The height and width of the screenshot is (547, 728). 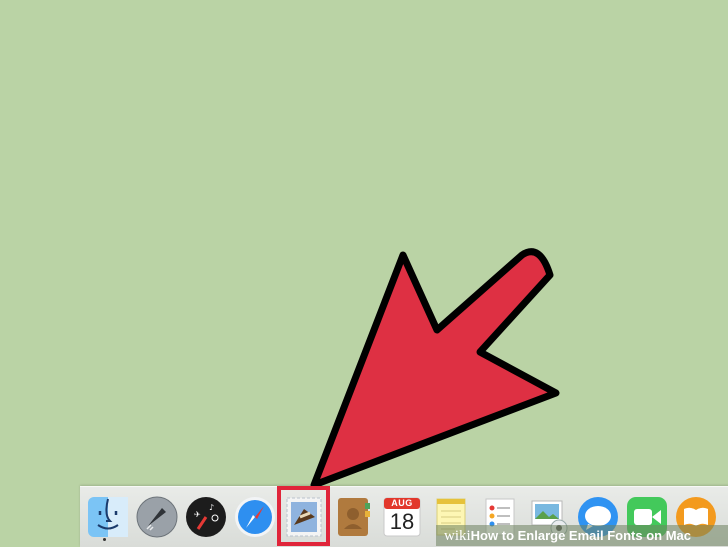 What do you see at coordinates (484, 535) in the screenshot?
I see `watermark-how: How` at bounding box center [484, 535].